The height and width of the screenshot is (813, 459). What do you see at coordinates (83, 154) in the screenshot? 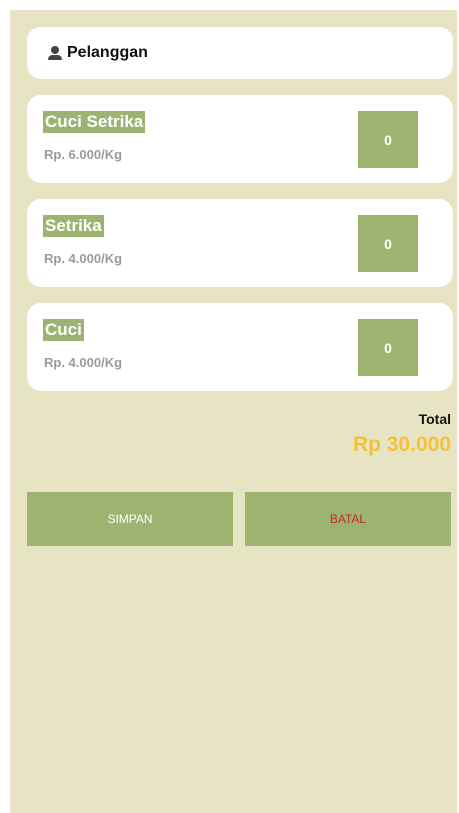
I see `service-price: Rp. 6.000/Kg` at bounding box center [83, 154].